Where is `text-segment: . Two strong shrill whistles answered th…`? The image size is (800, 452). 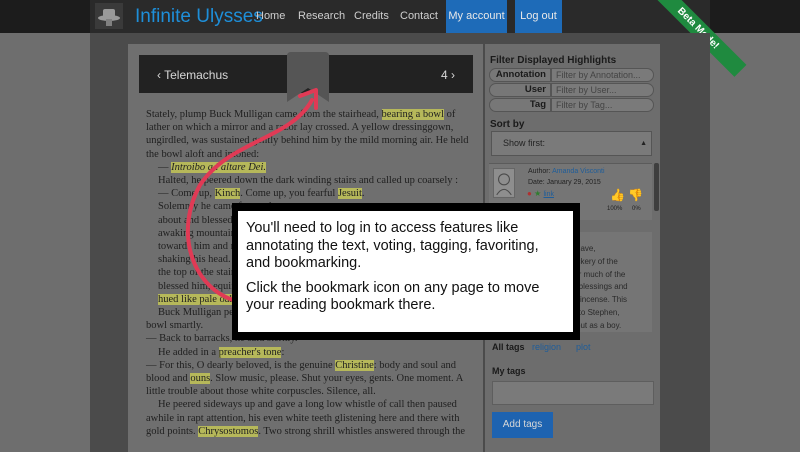
text-segment: . Two strong shrill whistles answered th… is located at coordinates (362, 431).